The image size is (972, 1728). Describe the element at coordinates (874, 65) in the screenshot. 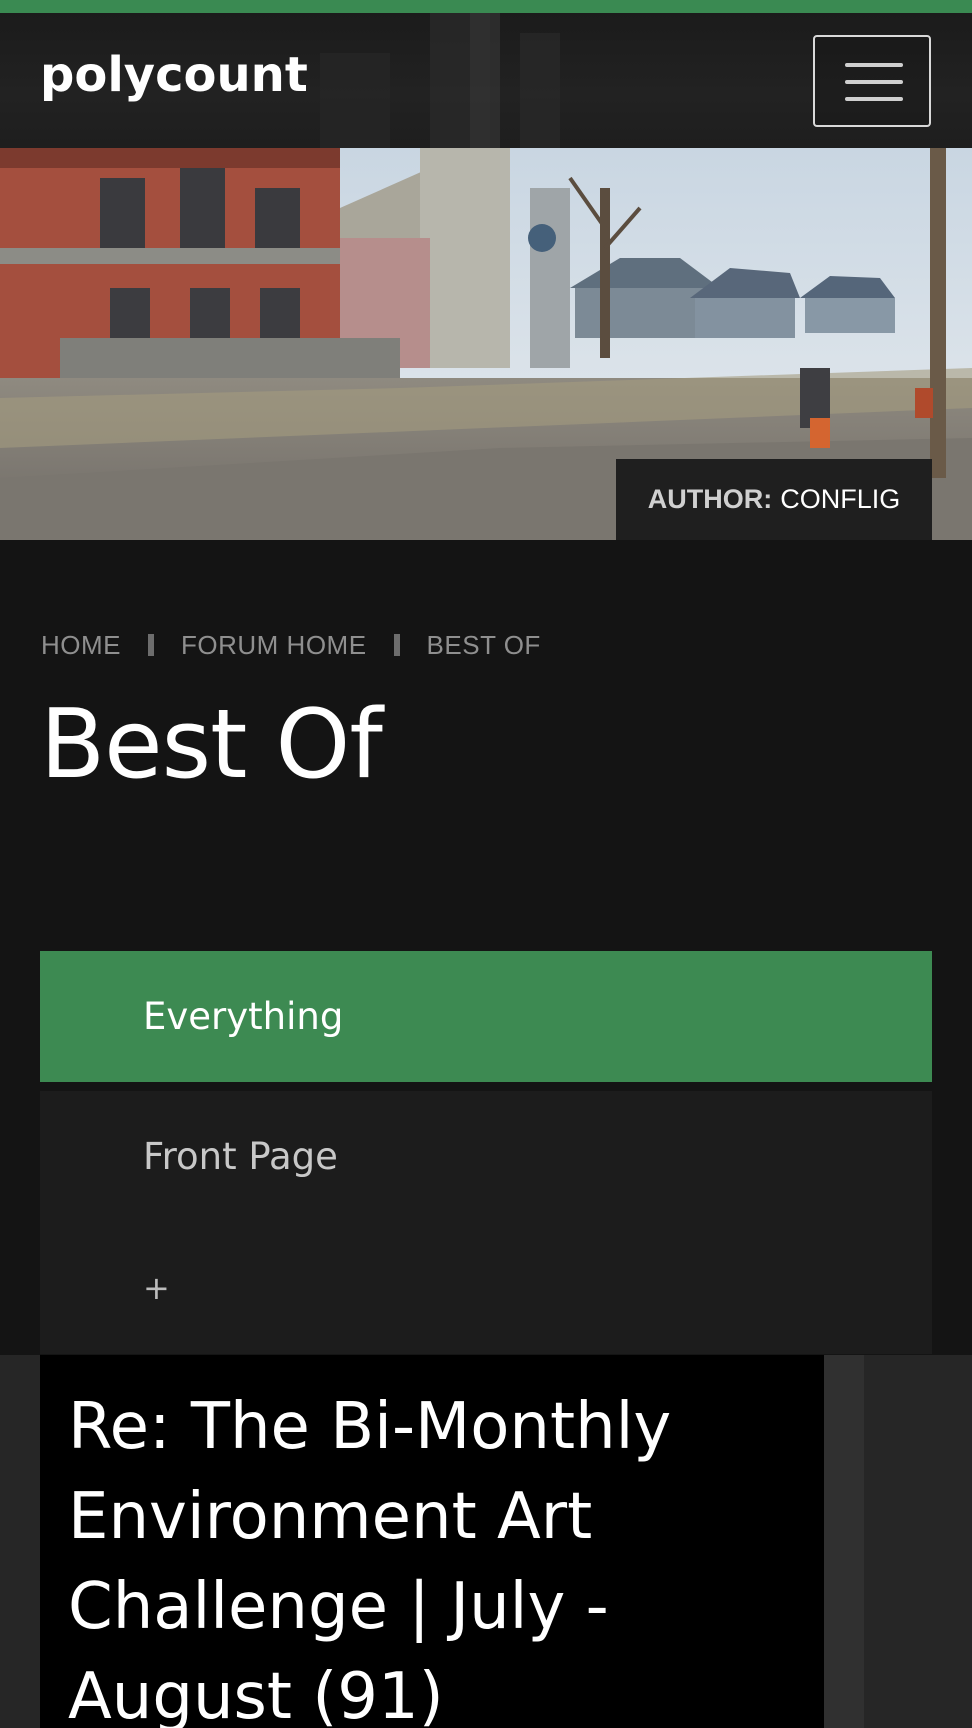

I see `hamburger-icon` at that location.